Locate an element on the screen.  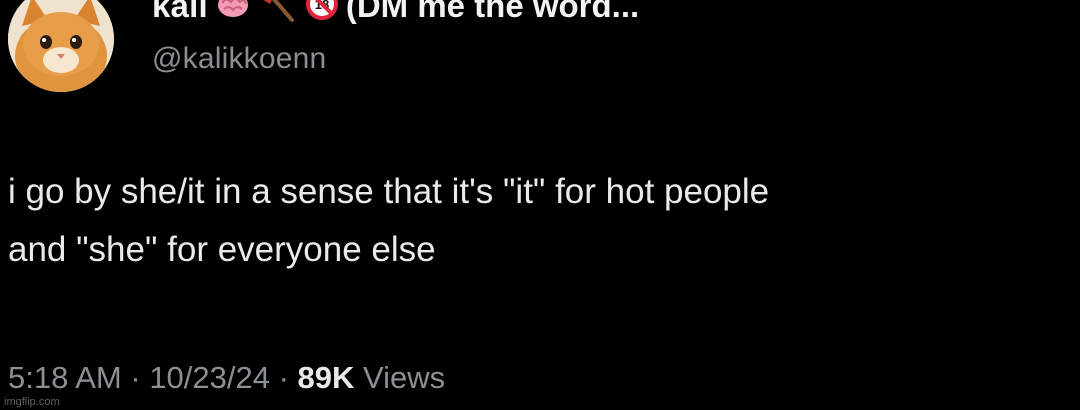
views-count: 89K is located at coordinates (326, 377).